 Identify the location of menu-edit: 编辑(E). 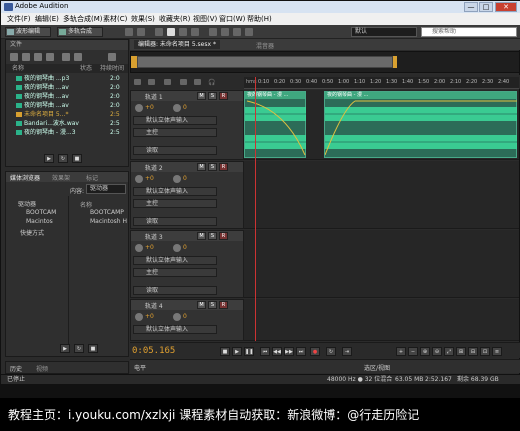
(47, 19).